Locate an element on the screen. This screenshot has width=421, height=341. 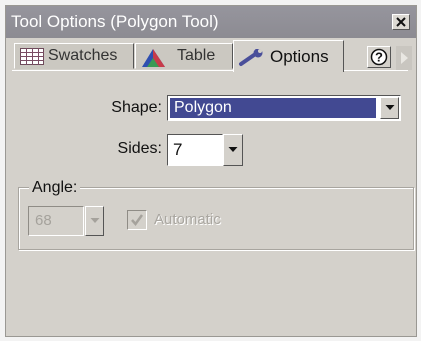
help-icon: ? is located at coordinates (379, 57).